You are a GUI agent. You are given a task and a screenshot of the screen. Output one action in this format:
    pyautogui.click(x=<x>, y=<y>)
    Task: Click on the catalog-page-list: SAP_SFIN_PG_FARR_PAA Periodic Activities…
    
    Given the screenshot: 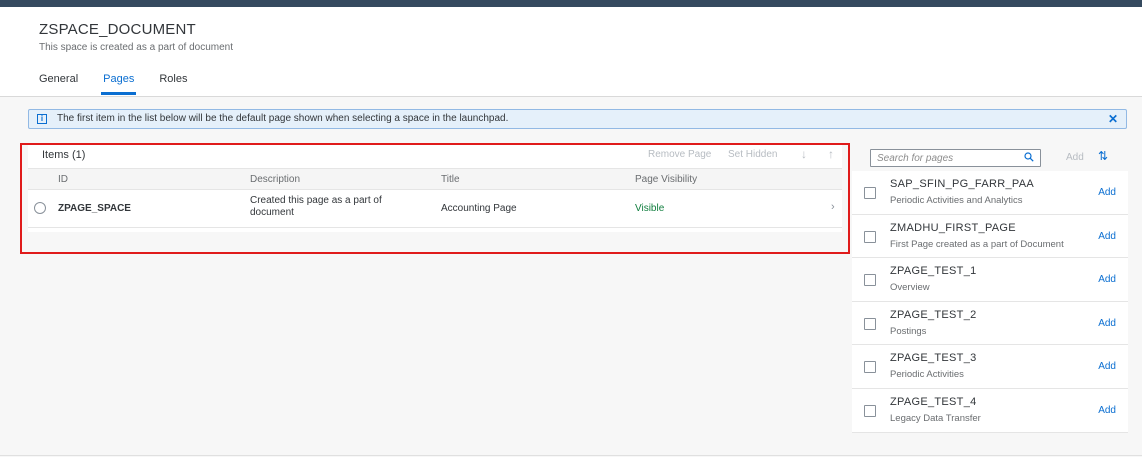 What is the action you would take?
    pyautogui.click(x=990, y=302)
    